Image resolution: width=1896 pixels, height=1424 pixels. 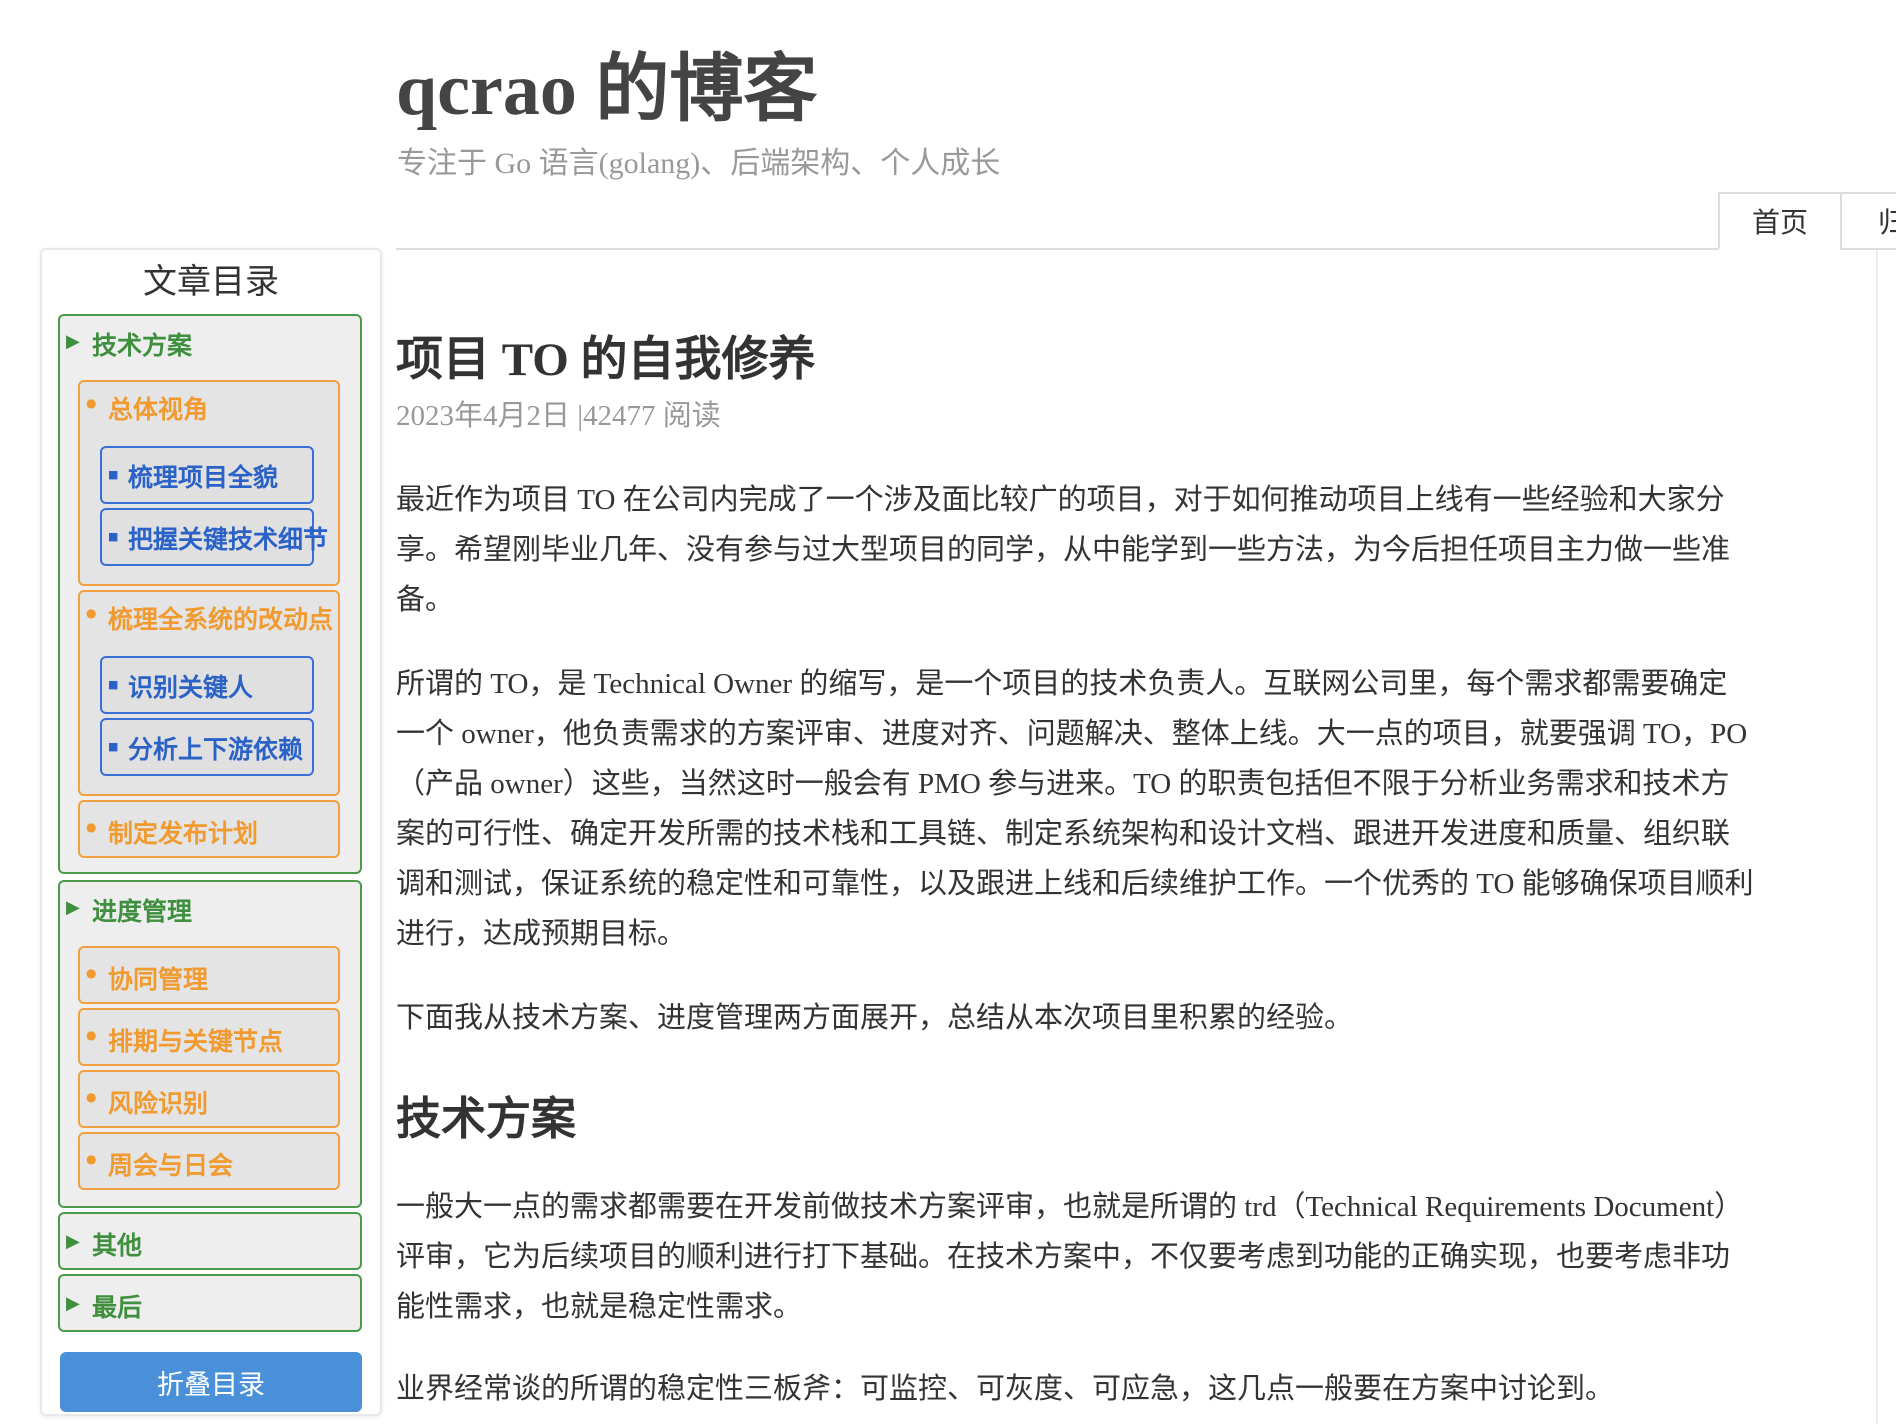 What do you see at coordinates (117, 1244) in the screenshot?
I see `toc-item-other: 其他` at bounding box center [117, 1244].